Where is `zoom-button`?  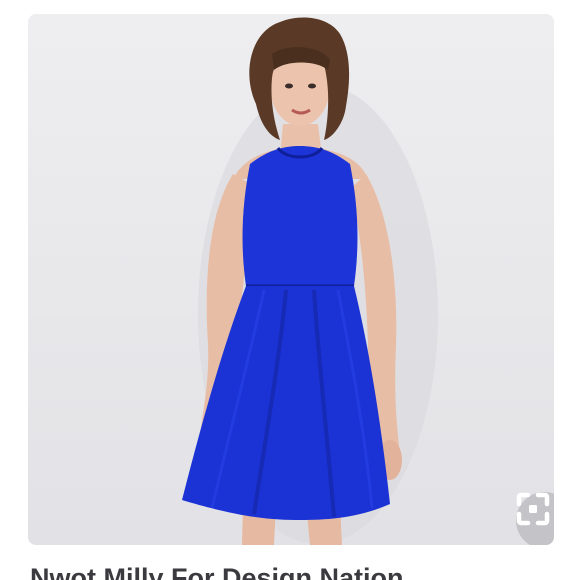 zoom-button is located at coordinates (535, 518).